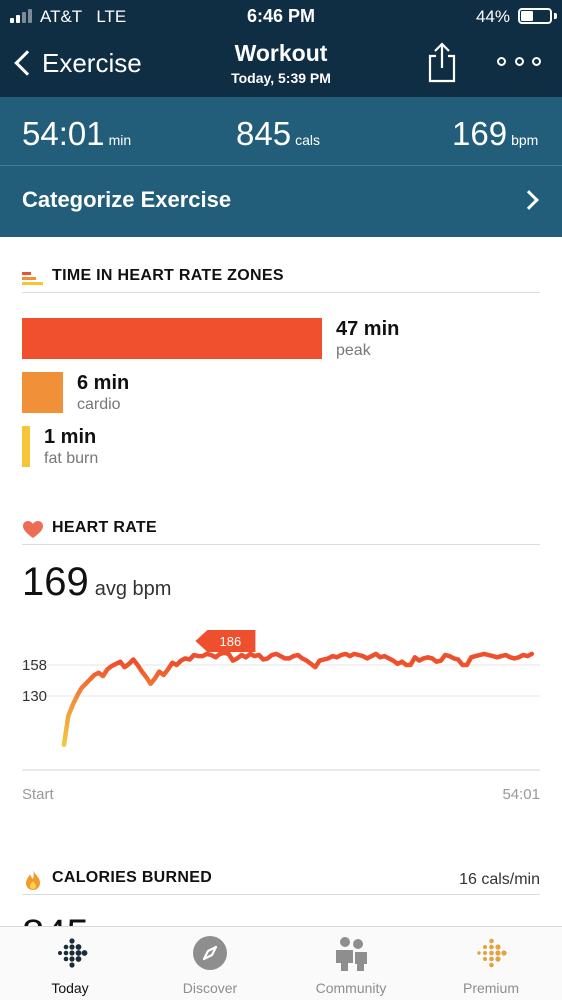 Image resolution: width=562 pixels, height=1000 pixels. I want to click on heart-rate-value: 169, so click(480, 133).